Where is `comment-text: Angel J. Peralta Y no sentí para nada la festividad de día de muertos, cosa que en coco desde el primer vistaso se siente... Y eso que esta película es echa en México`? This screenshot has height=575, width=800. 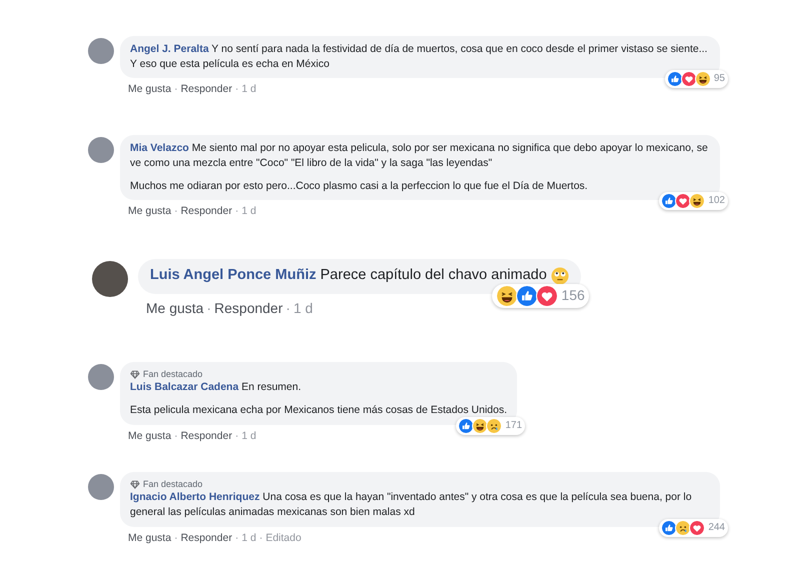 comment-text: Angel J. Peralta Y no sentí para nada la festividad de día de muertos, cosa que en coco desde el primer vistaso se siente... Y eso que esta película es echa en México is located at coordinates (419, 57).